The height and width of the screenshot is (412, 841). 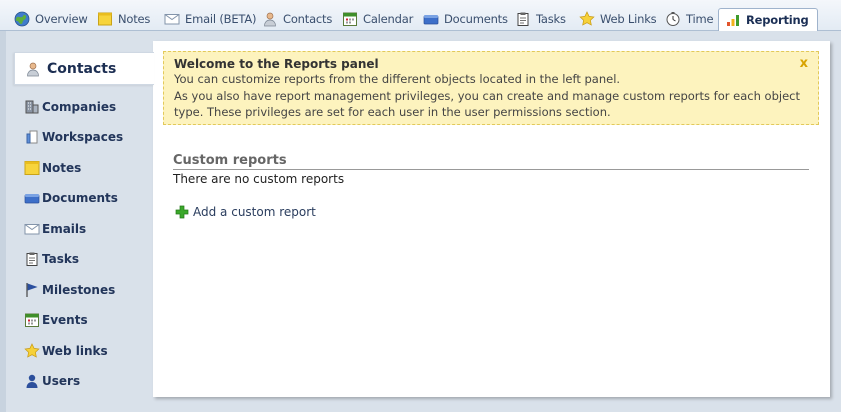 What do you see at coordinates (804, 63) in the screenshot?
I see `close-notice-button: x` at bounding box center [804, 63].